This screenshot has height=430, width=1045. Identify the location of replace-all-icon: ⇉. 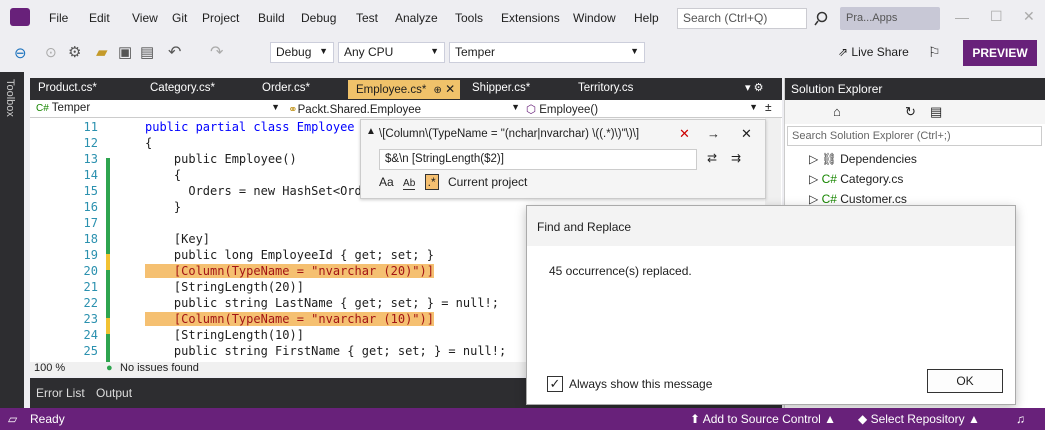
(736, 158).